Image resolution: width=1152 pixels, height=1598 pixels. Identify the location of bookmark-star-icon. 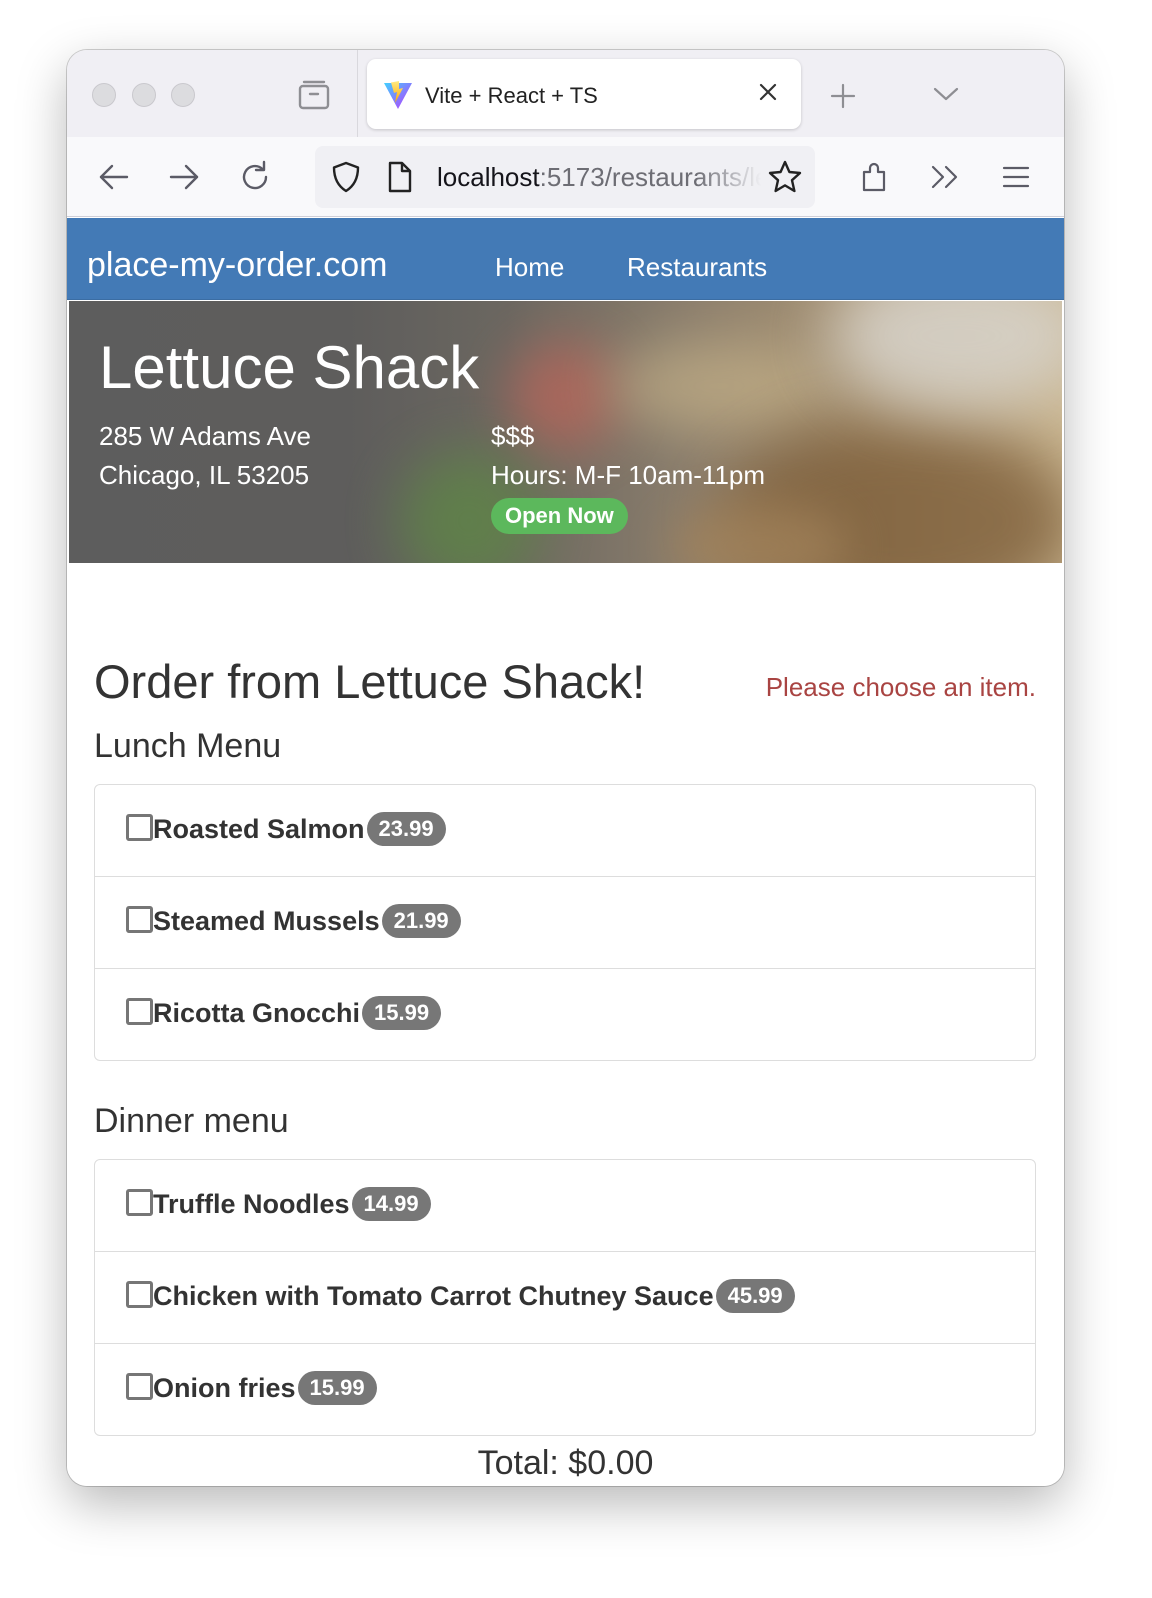
(785, 177).